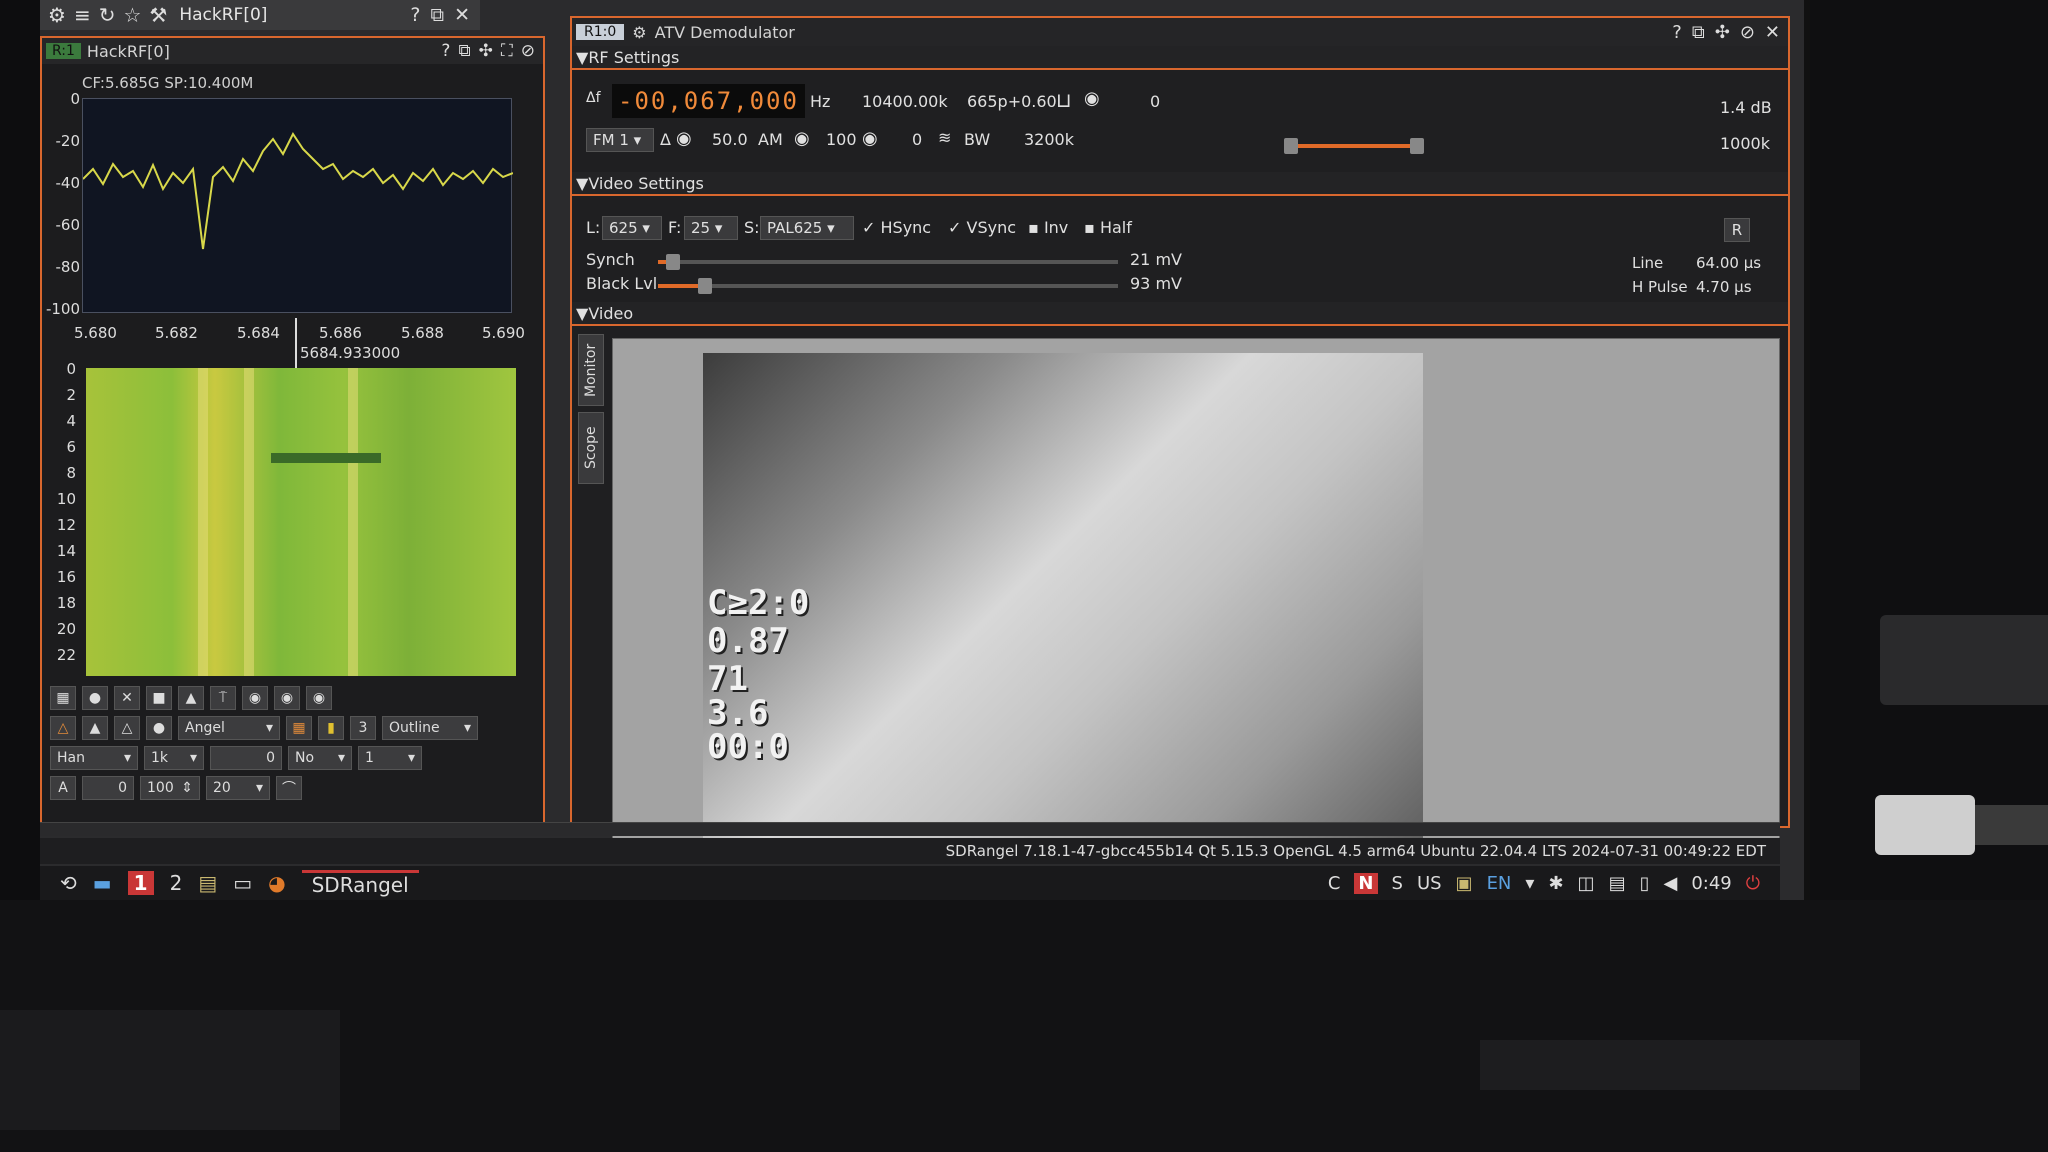 This screenshot has height=1152, width=2048. Describe the element at coordinates (708, 101) in the screenshot. I see `frequency-offset-dial: -00,067,000` at that location.